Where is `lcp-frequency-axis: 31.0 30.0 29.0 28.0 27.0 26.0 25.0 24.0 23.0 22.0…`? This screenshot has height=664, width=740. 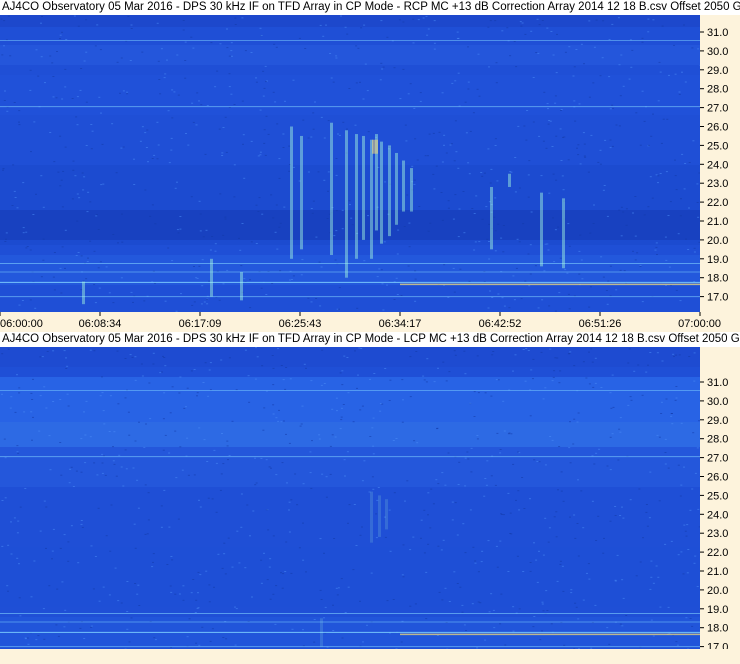
lcp-frequency-axis: 31.0 30.0 29.0 28.0 27.0 26.0 25.0 24.0 23.0 22.0… is located at coordinates (720, 498).